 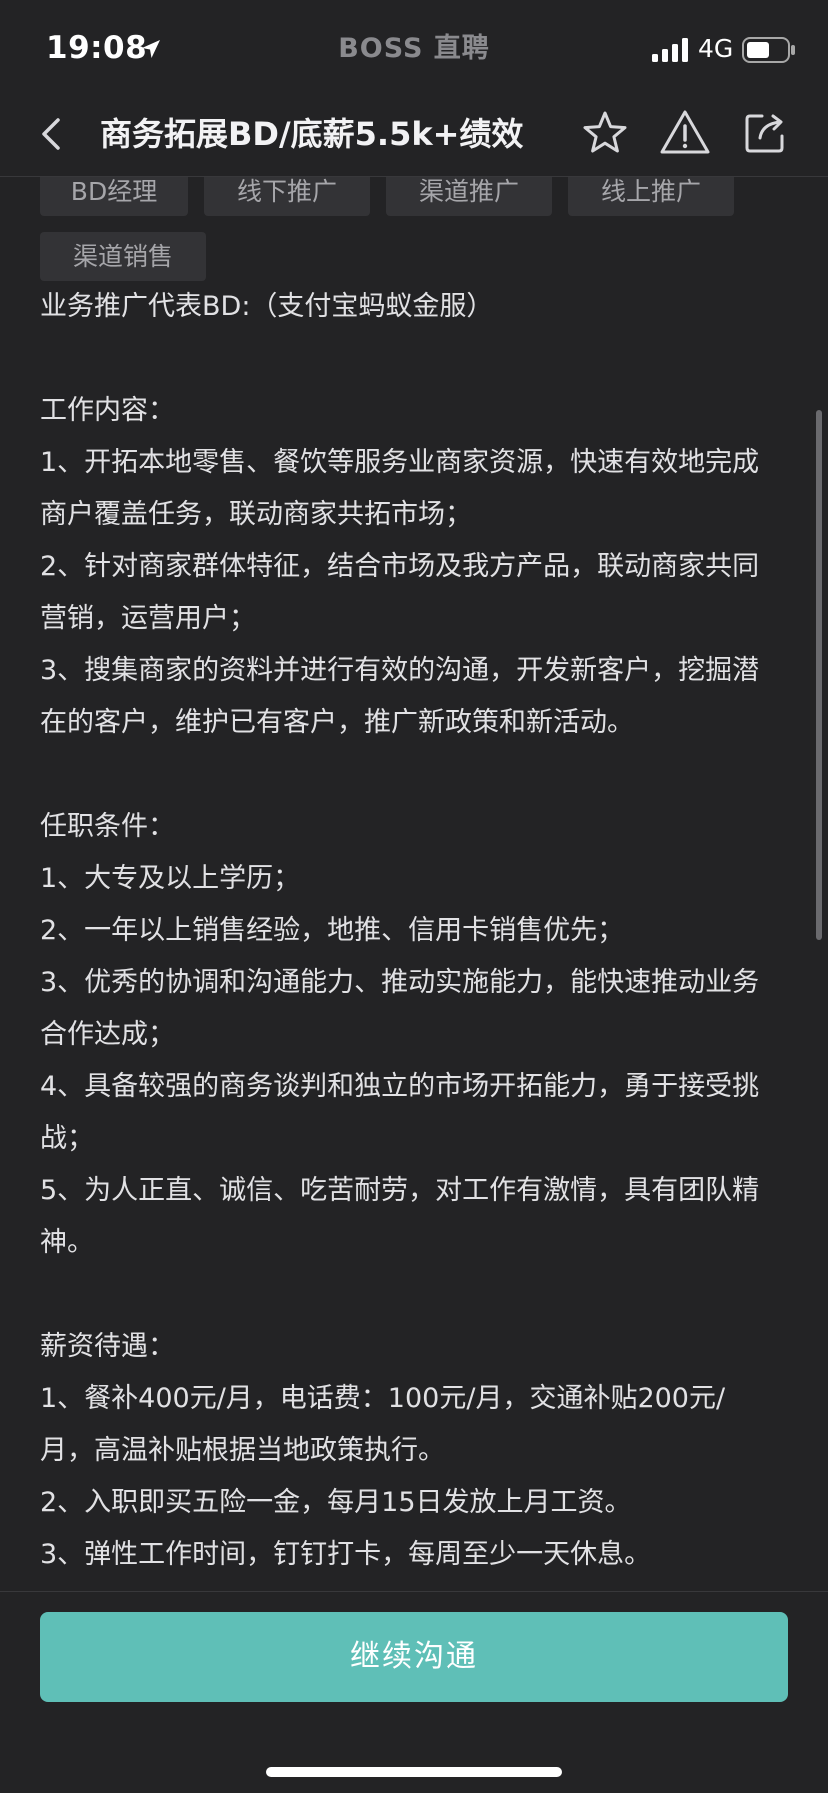 What do you see at coordinates (819, 675) in the screenshot?
I see `scrollbar` at bounding box center [819, 675].